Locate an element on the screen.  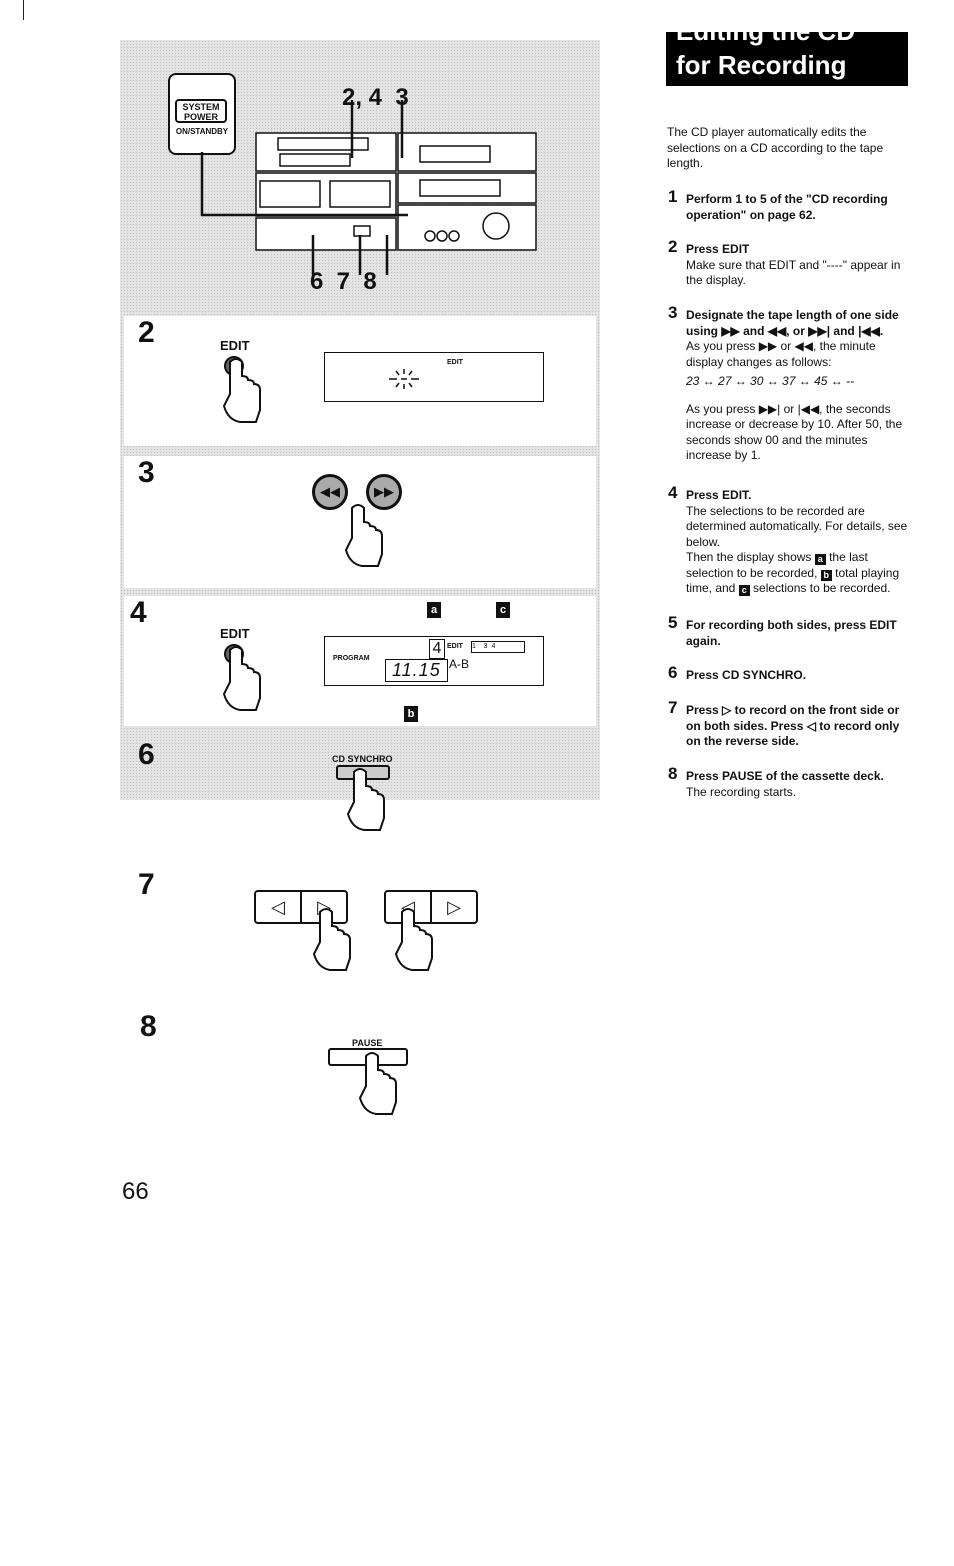
page-title: Editing the CD for Recording is located at coordinates (787, 59).